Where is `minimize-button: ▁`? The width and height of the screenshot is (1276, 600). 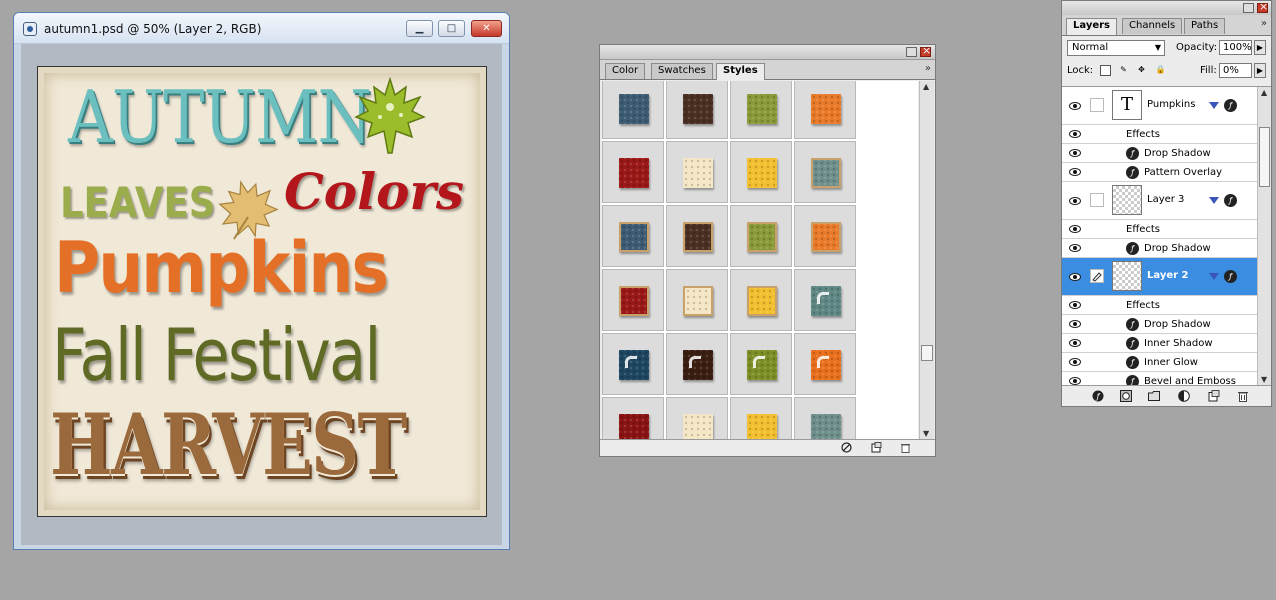
minimize-button: ▁ is located at coordinates (419, 28).